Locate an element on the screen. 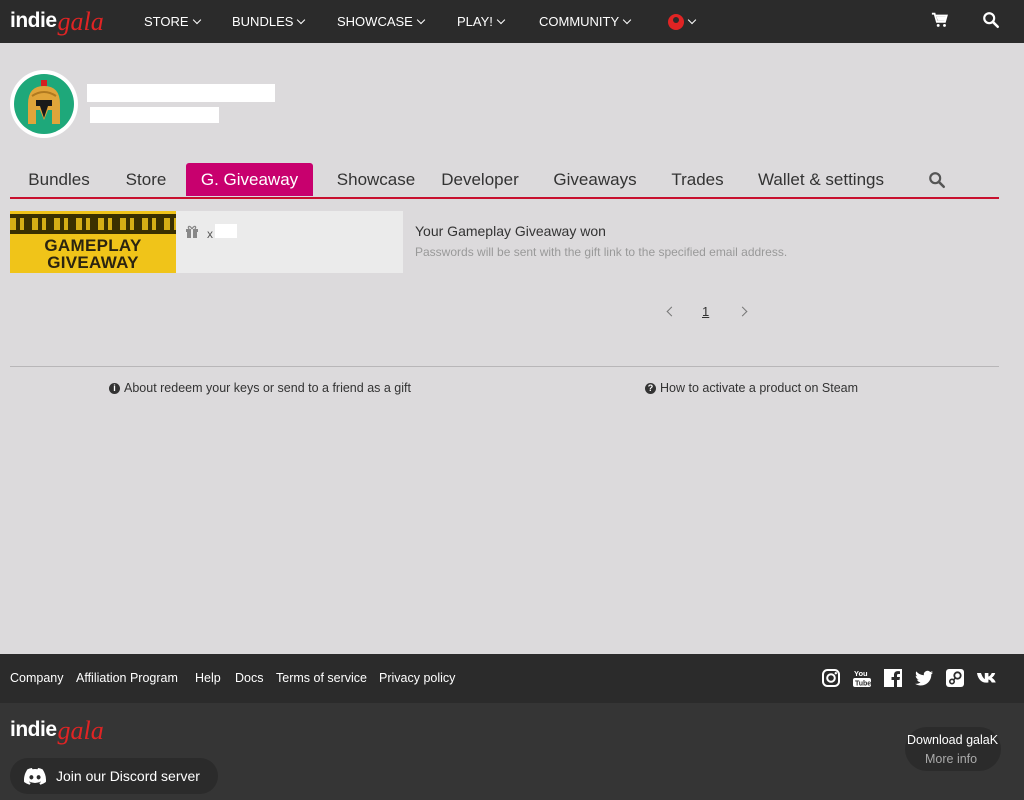  footer-logo-text-indie: indie is located at coordinates (33, 729).